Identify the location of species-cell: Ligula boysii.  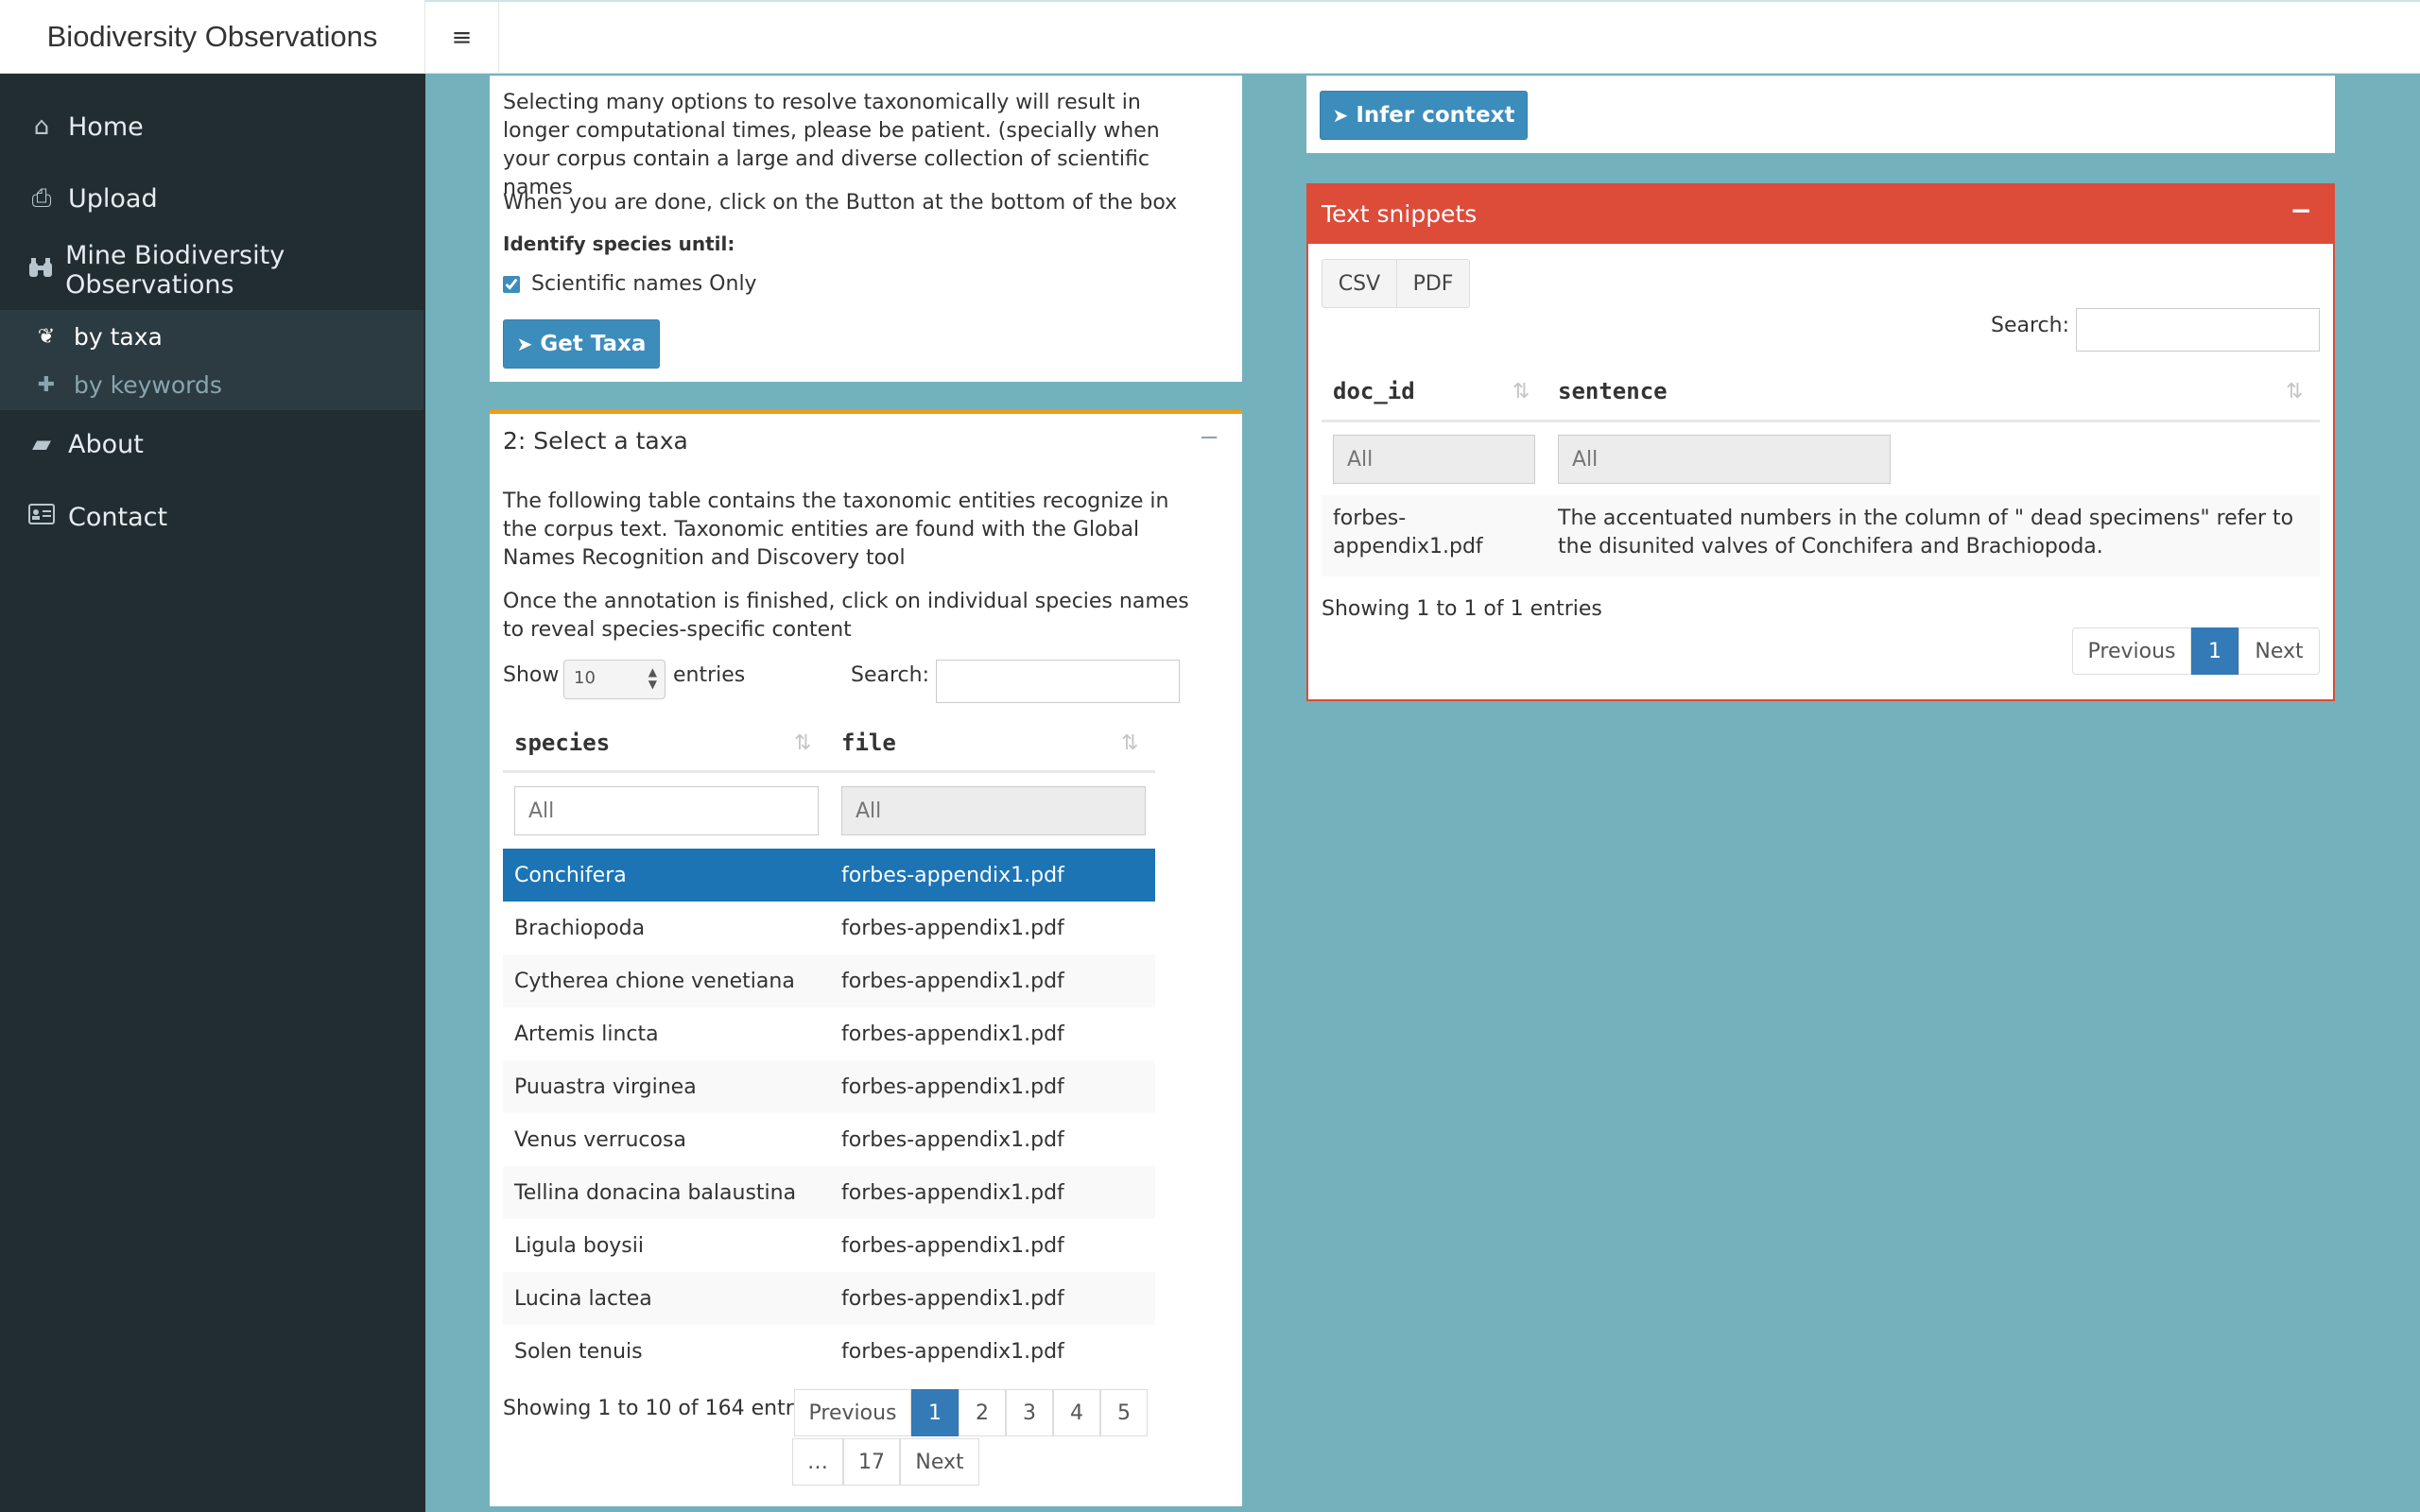
(579, 1245).